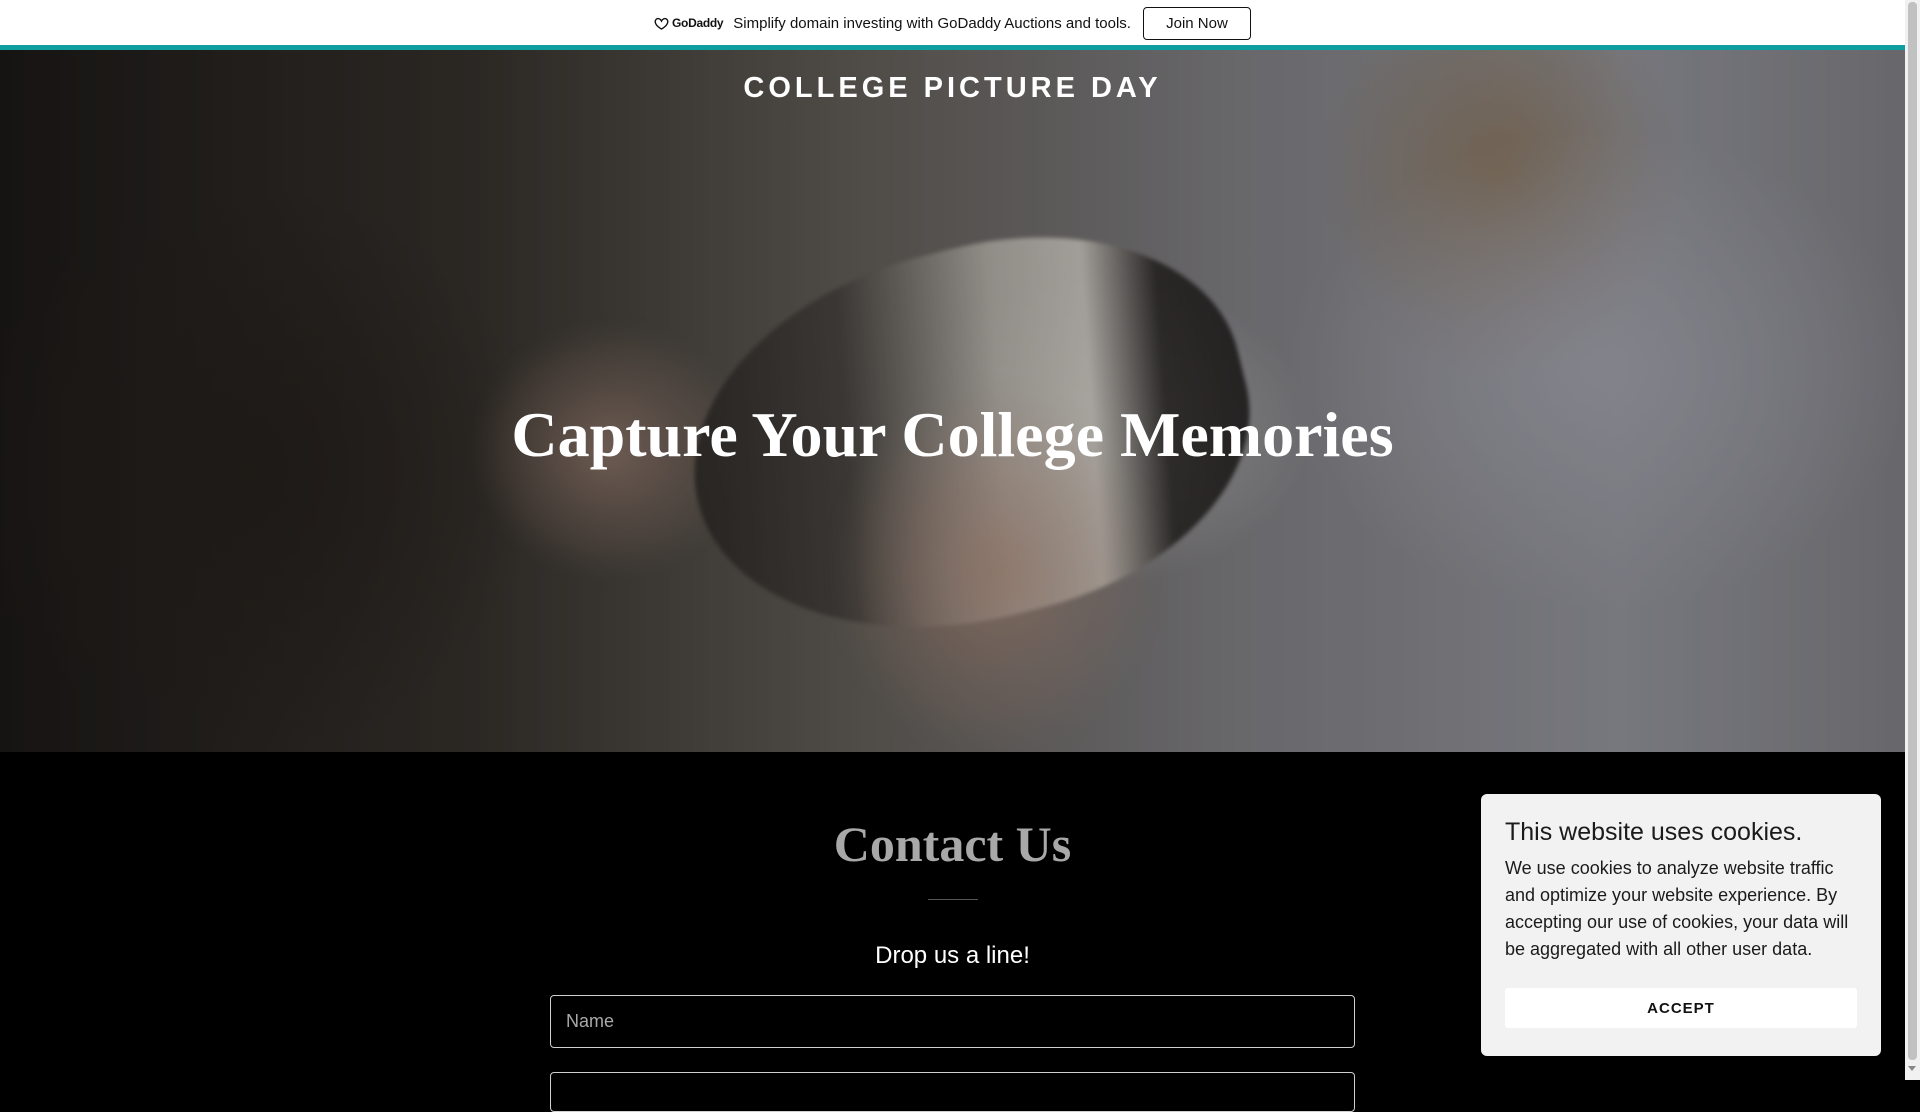 The width and height of the screenshot is (1920, 1112). Describe the element at coordinates (952, 1021) in the screenshot. I see `name-input` at that location.